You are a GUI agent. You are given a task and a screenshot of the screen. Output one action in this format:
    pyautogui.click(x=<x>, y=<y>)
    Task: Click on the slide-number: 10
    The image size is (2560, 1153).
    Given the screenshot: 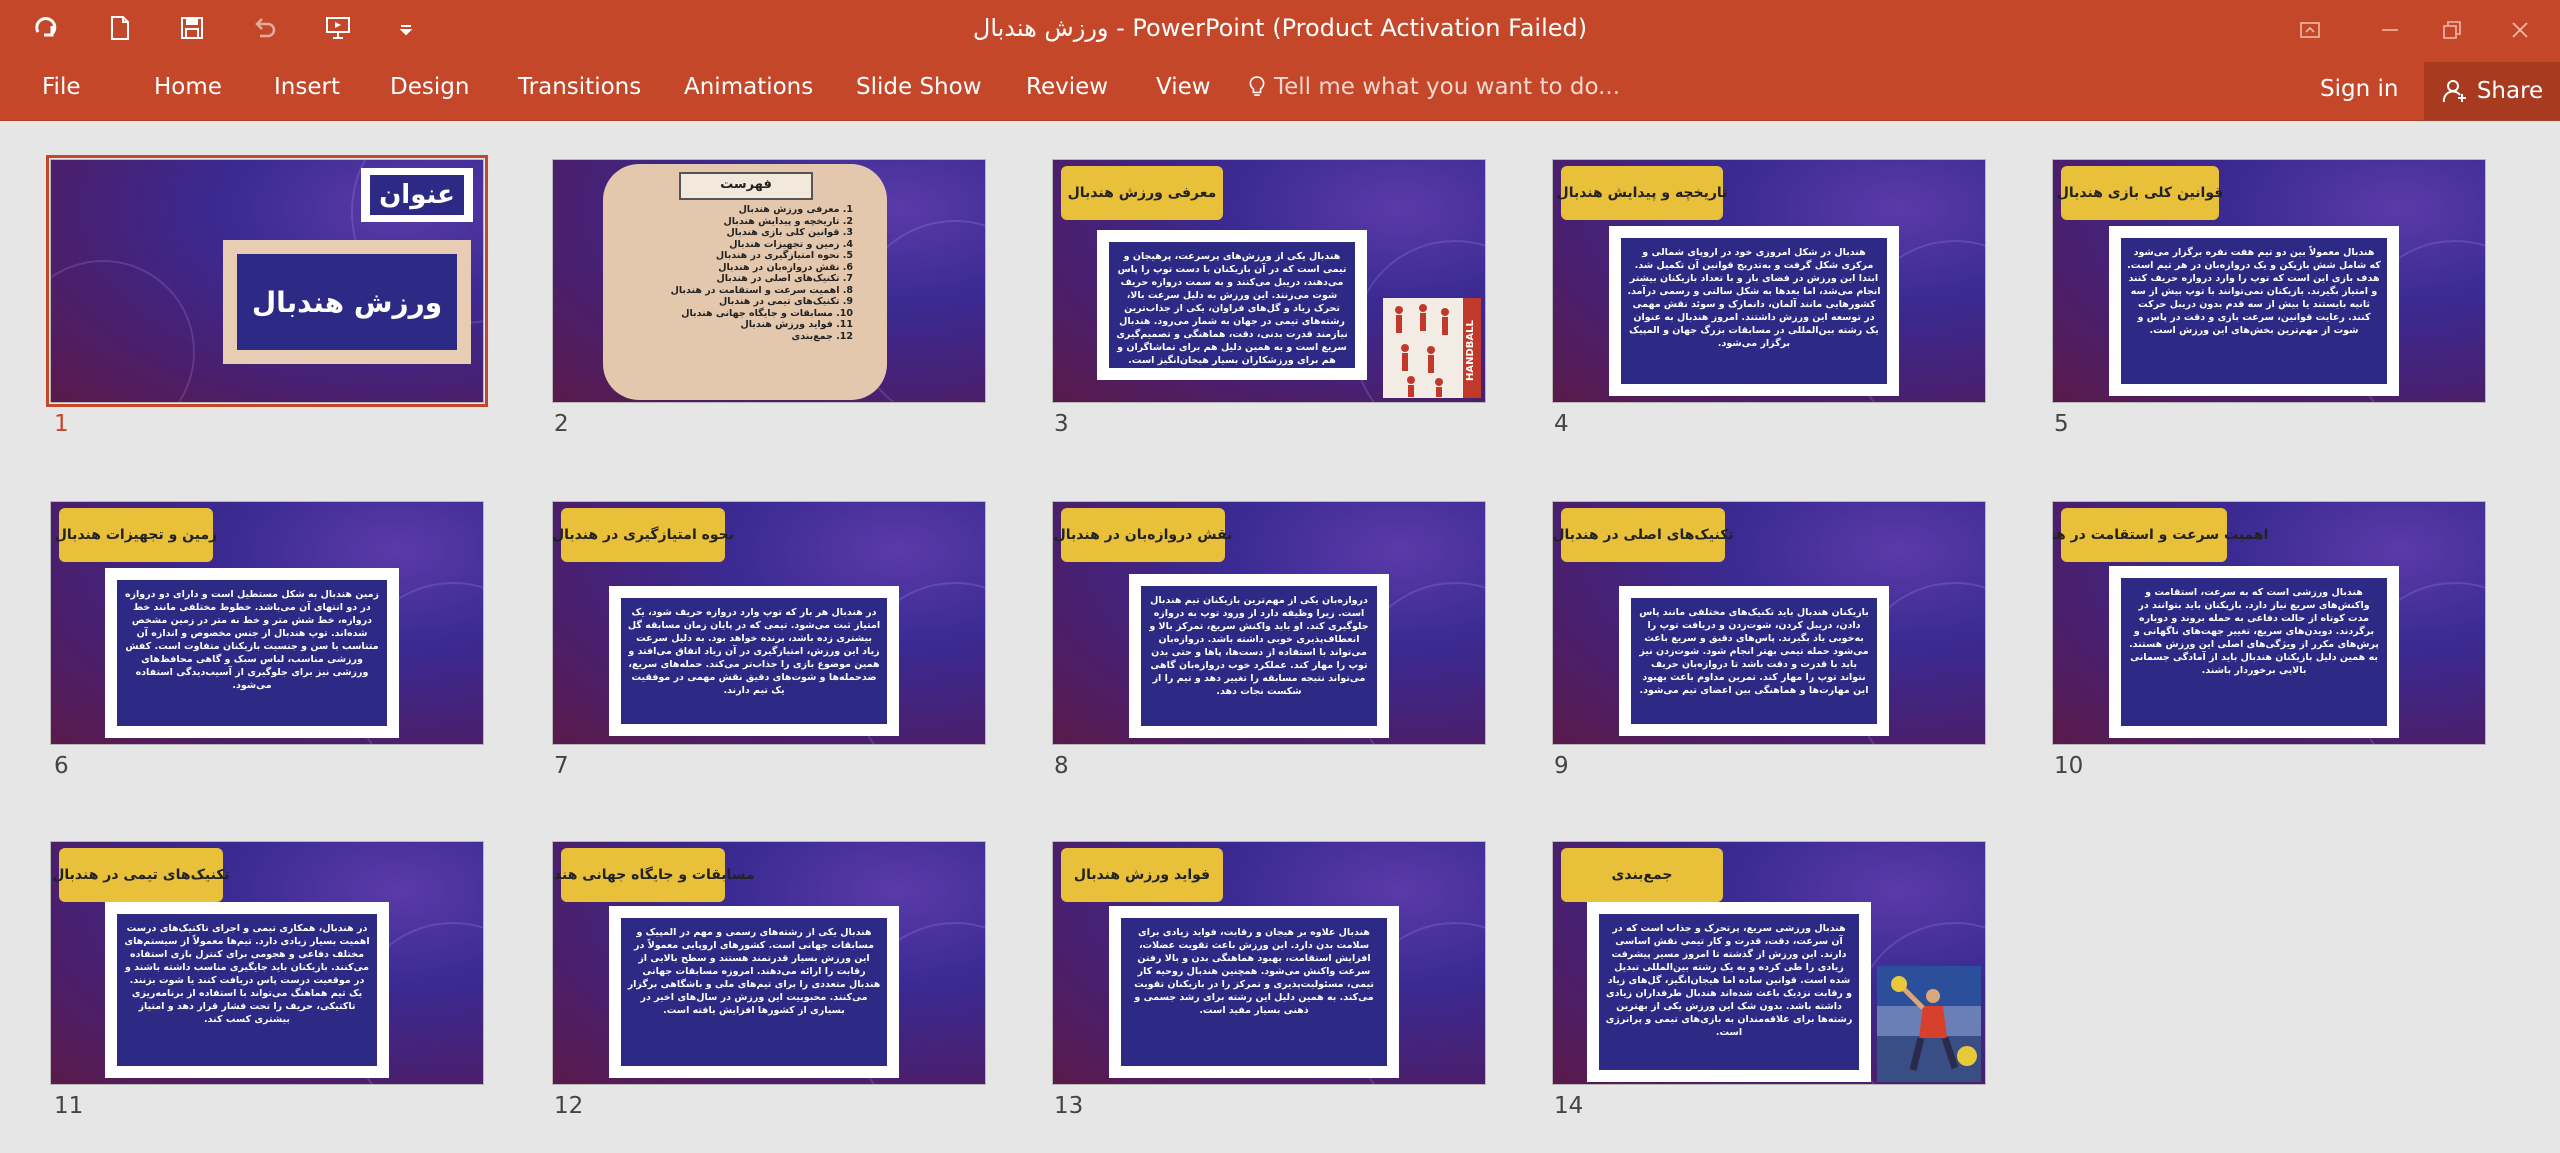 What is the action you would take?
    pyautogui.click(x=2069, y=766)
    